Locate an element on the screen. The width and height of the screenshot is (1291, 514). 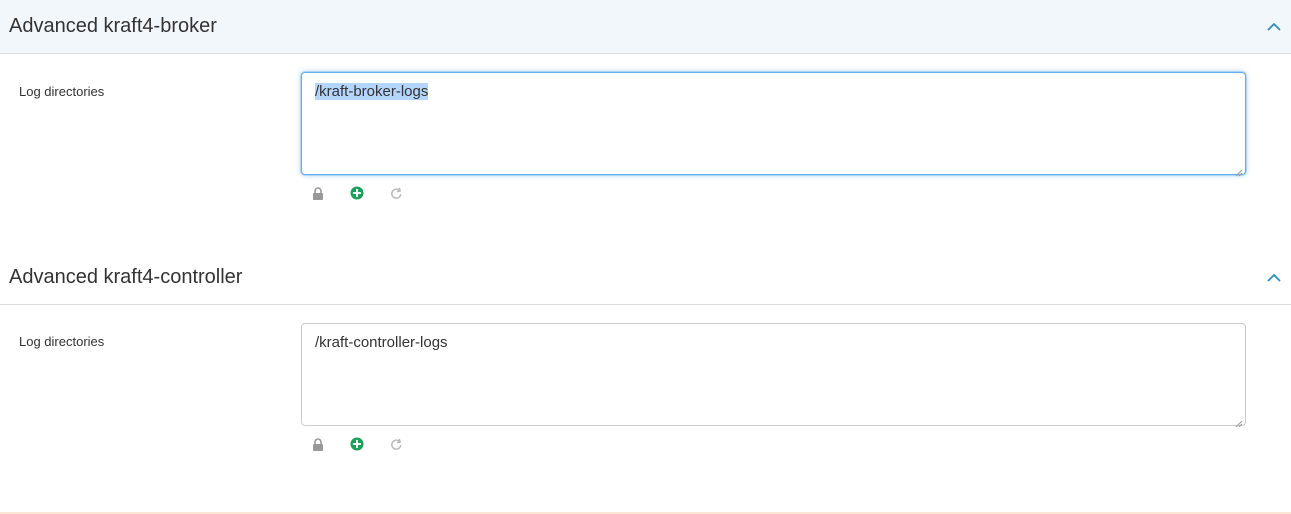
section-header-broker: Advanced kraft4-broker is located at coordinates (645, 27).